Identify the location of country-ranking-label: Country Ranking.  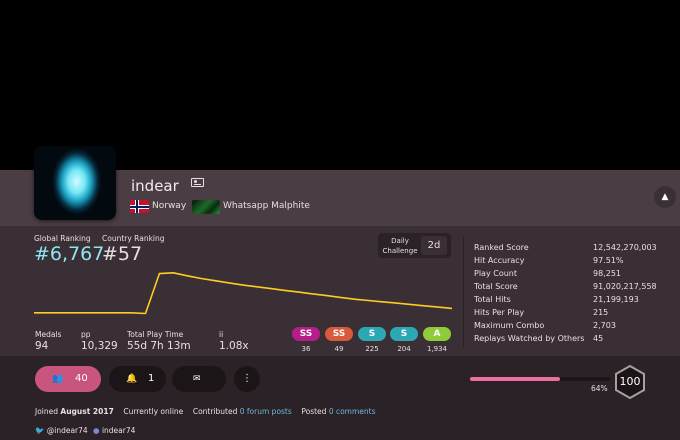
(133, 238).